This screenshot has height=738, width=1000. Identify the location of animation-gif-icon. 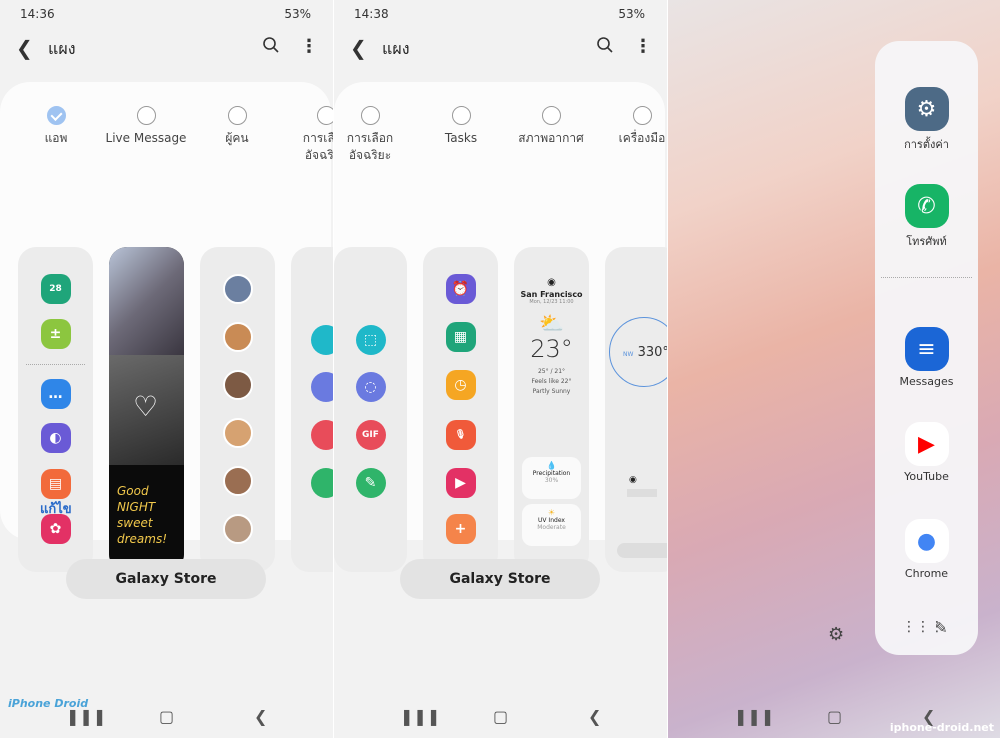
(322, 435).